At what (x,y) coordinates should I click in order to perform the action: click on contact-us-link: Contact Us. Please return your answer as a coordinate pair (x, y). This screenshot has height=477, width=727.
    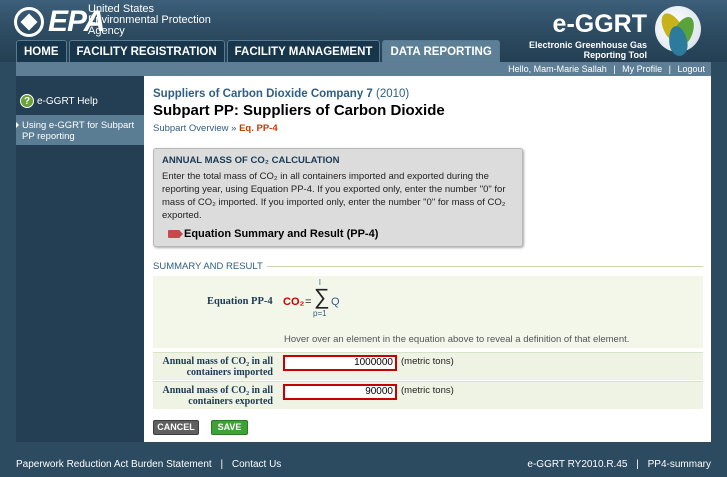
    Looking at the image, I should click on (256, 464).